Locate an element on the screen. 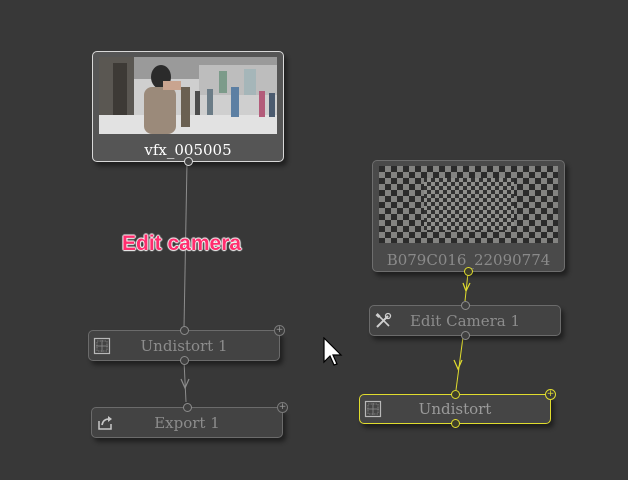 This screenshot has width=628, height=480. checkerboard-thumbnail is located at coordinates (468, 204).